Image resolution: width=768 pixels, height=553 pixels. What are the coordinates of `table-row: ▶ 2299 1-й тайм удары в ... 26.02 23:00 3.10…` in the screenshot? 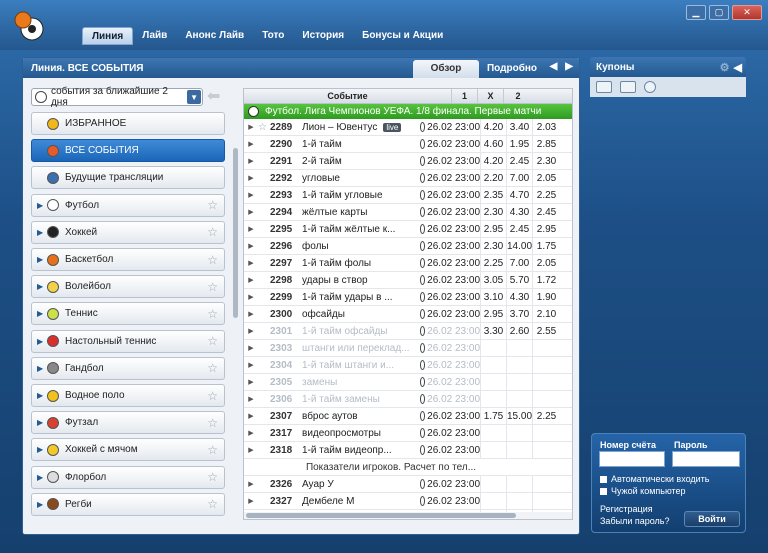 It's located at (408, 297).